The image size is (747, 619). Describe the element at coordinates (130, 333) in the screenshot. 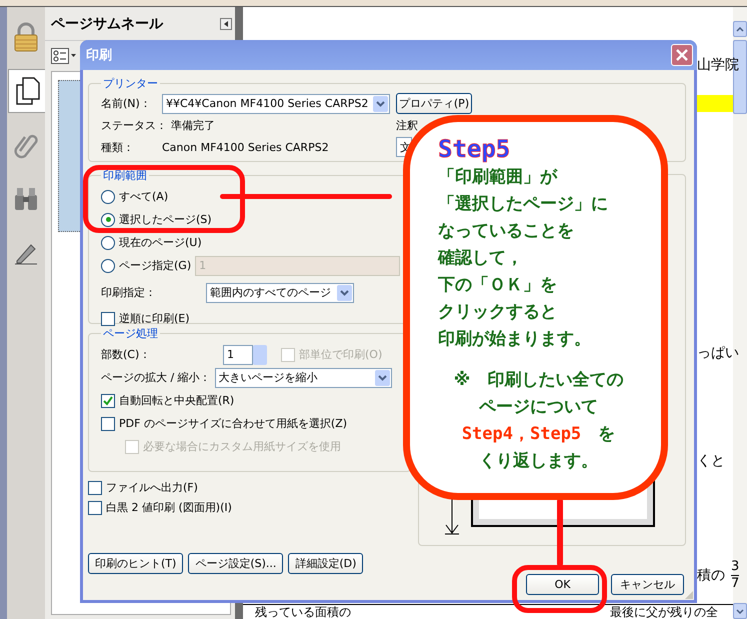

I see `group-title: ページ処理` at that location.